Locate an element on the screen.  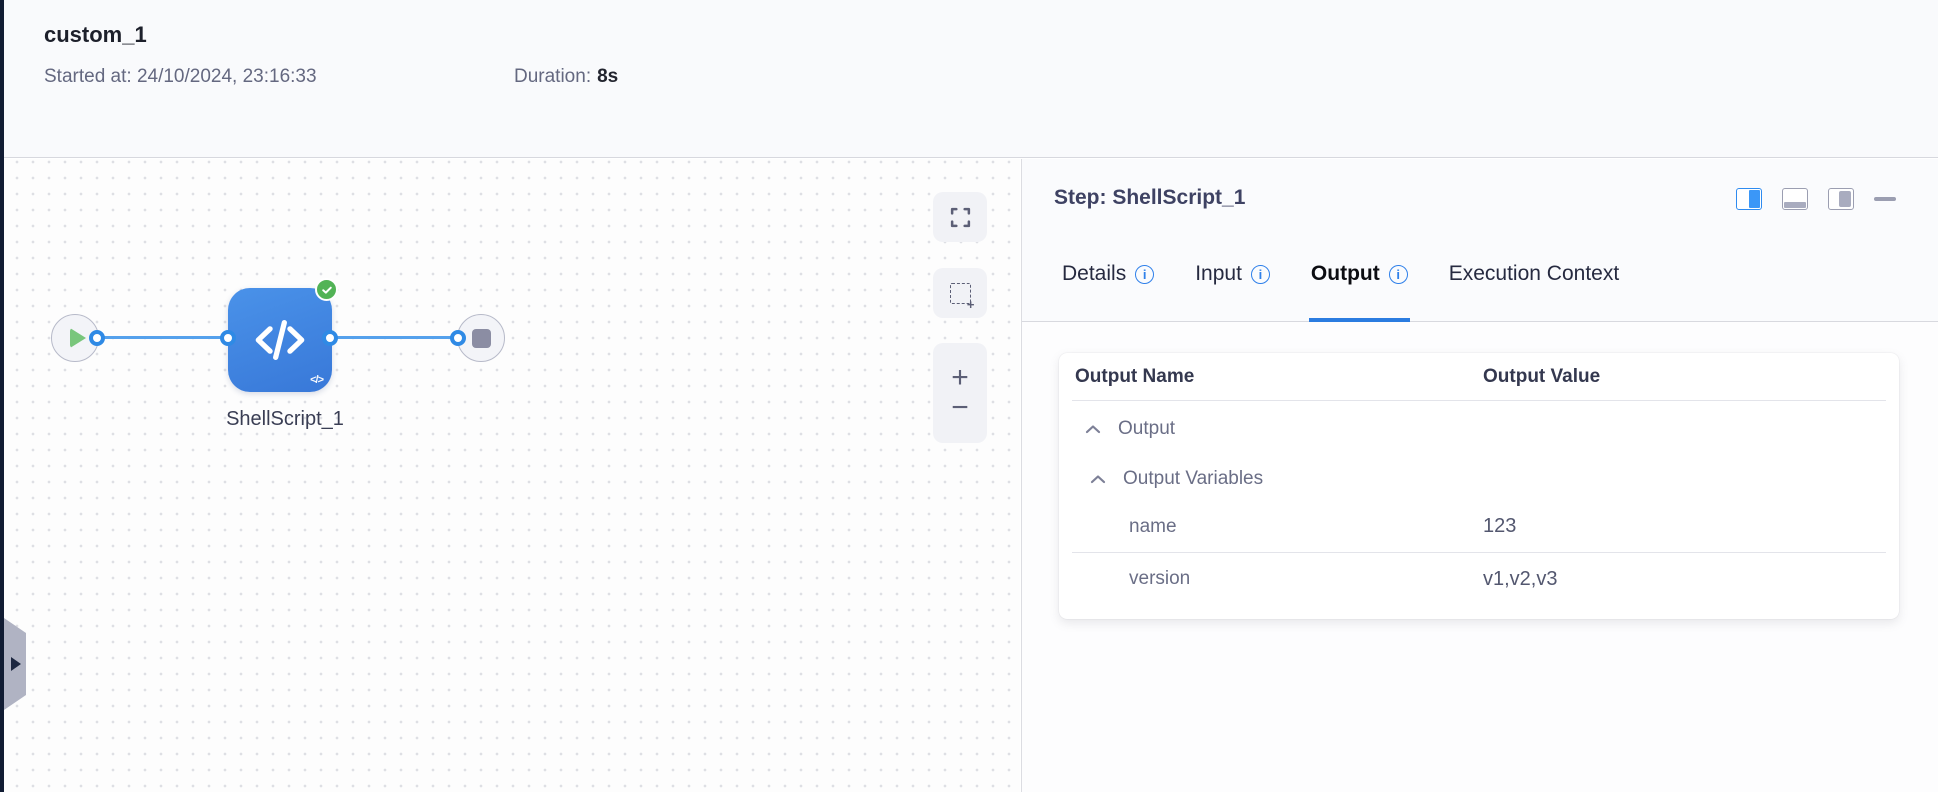
code-icon is located at coordinates (280, 340).